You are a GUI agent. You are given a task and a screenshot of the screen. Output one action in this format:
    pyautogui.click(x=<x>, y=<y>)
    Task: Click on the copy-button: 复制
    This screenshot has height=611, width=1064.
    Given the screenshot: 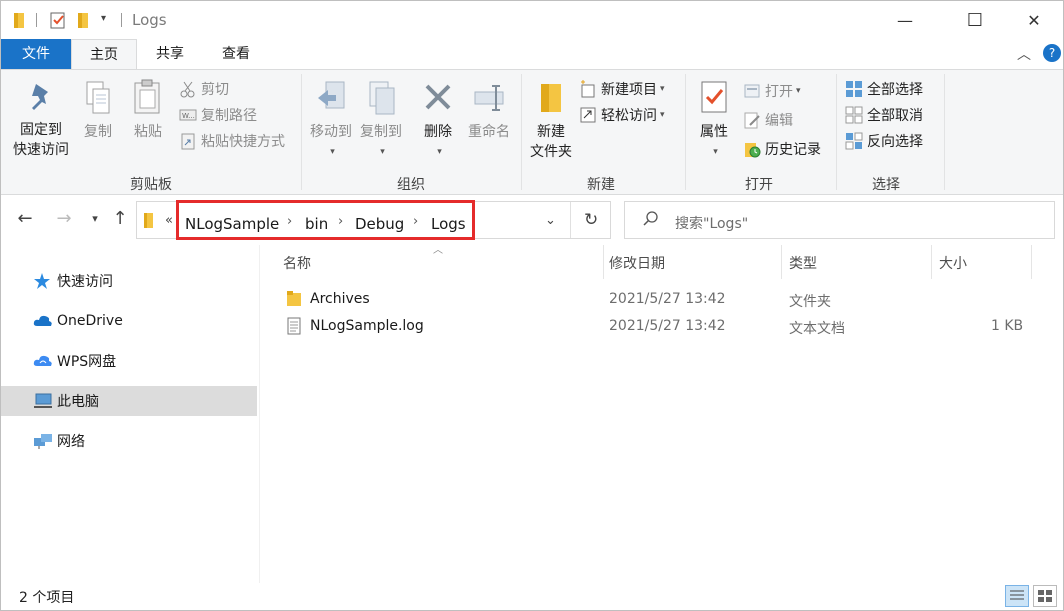 What is the action you would take?
    pyautogui.click(x=98, y=111)
    